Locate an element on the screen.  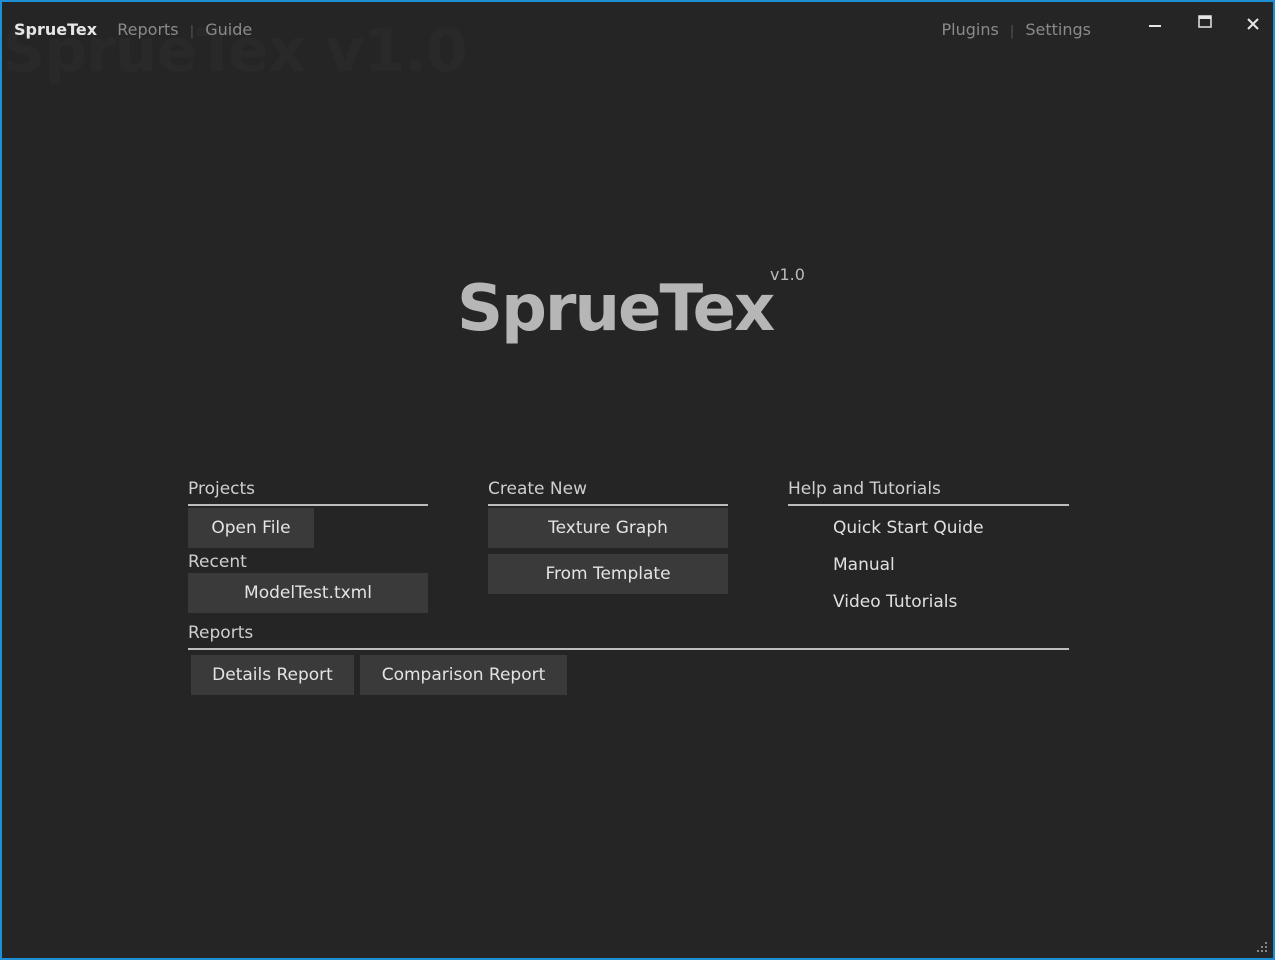
projects-divider is located at coordinates (308, 505).